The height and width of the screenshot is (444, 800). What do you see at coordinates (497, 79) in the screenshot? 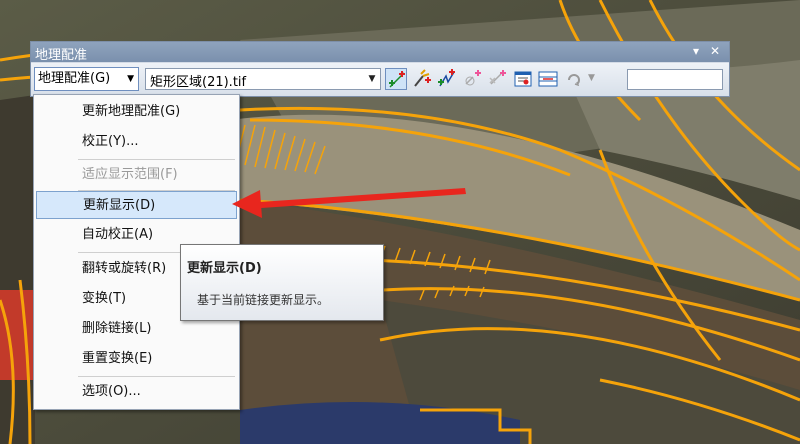
I see `delete-link-icon` at bounding box center [497, 79].